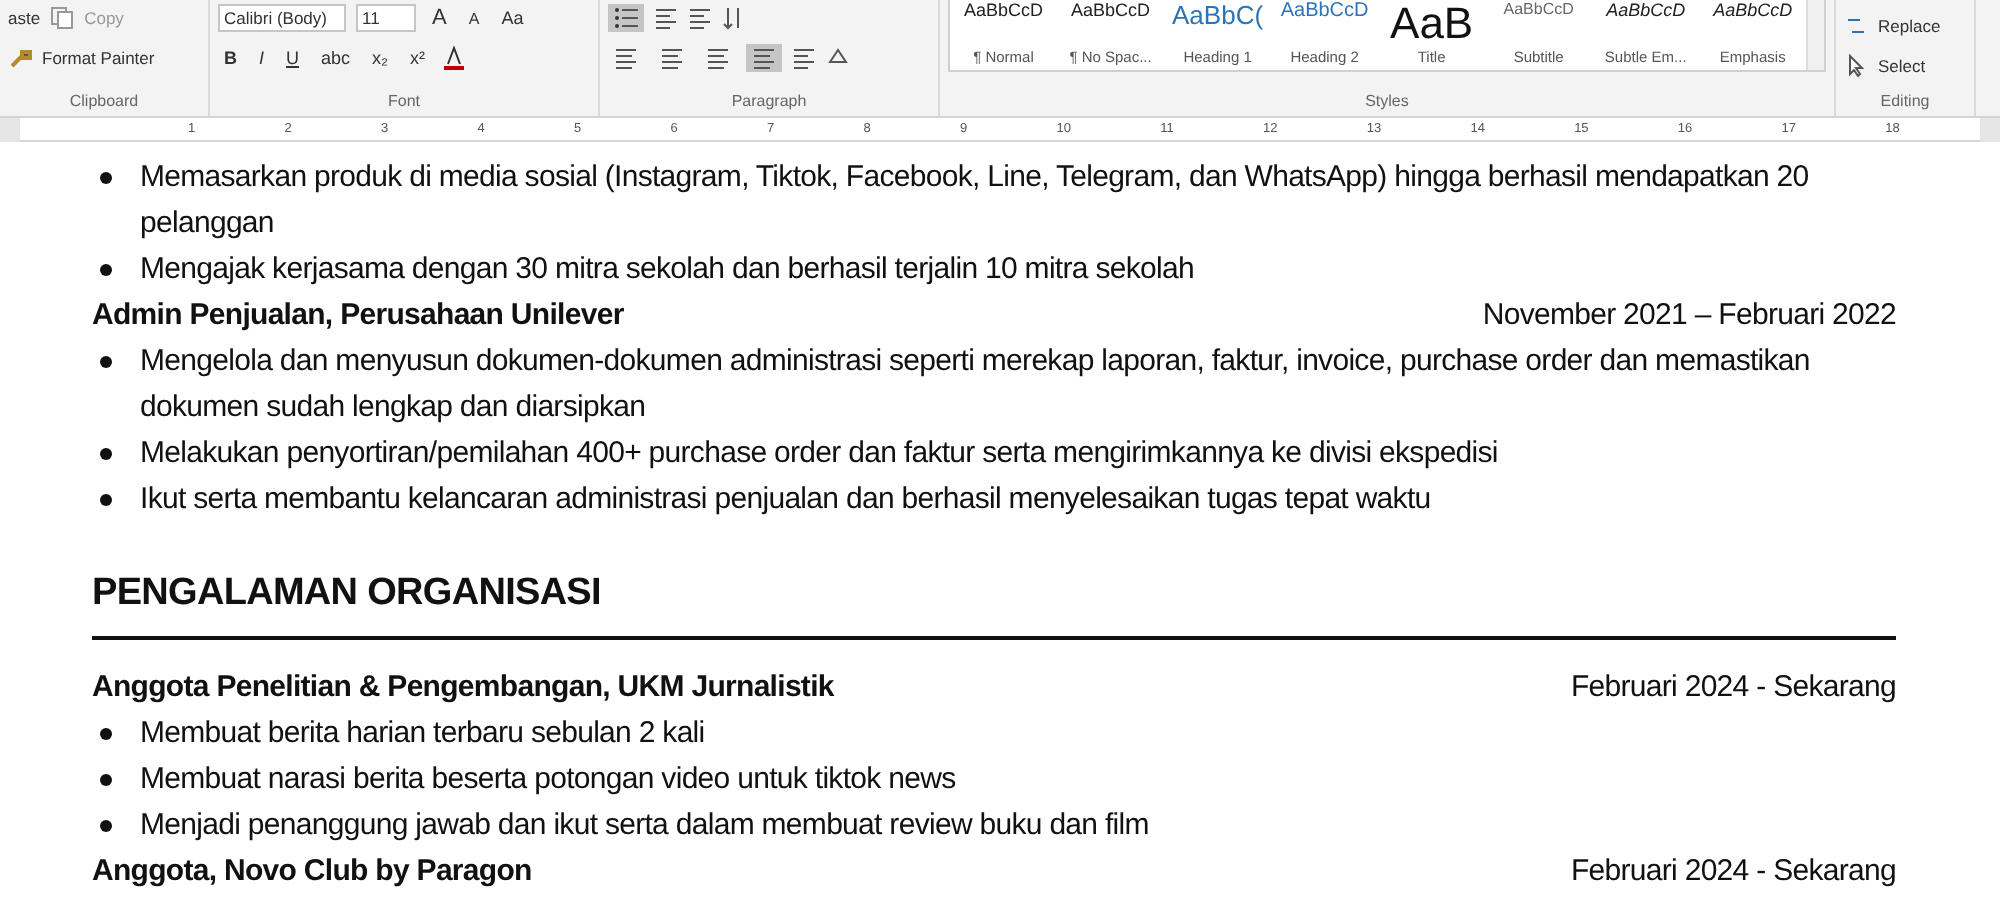  What do you see at coordinates (282, 18) in the screenshot?
I see `font-name-field: Calibri (Body)` at bounding box center [282, 18].